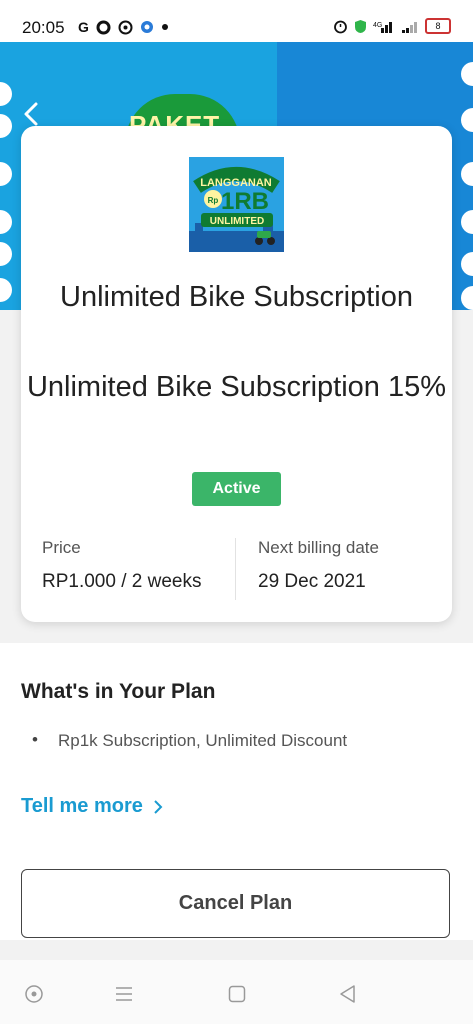  What do you see at coordinates (235, 903) in the screenshot?
I see `cancel-plan-button: Cancel Plan` at bounding box center [235, 903].